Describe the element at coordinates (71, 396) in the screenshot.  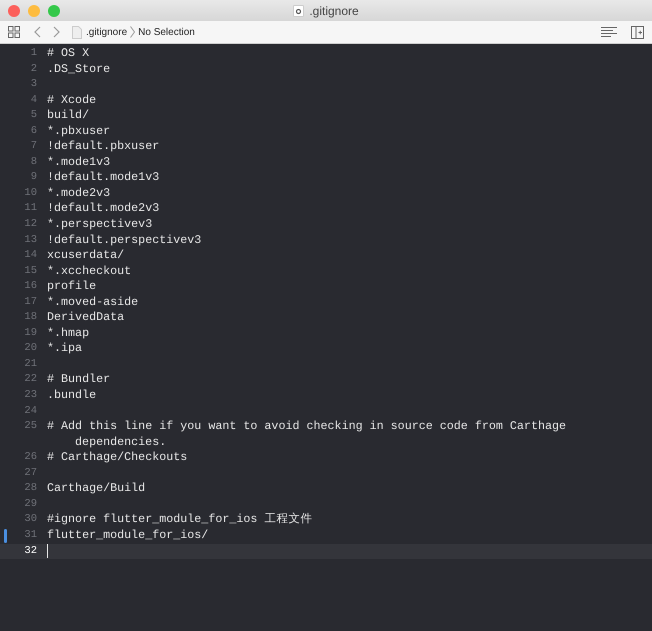
I see `code-line: .bundle` at that location.